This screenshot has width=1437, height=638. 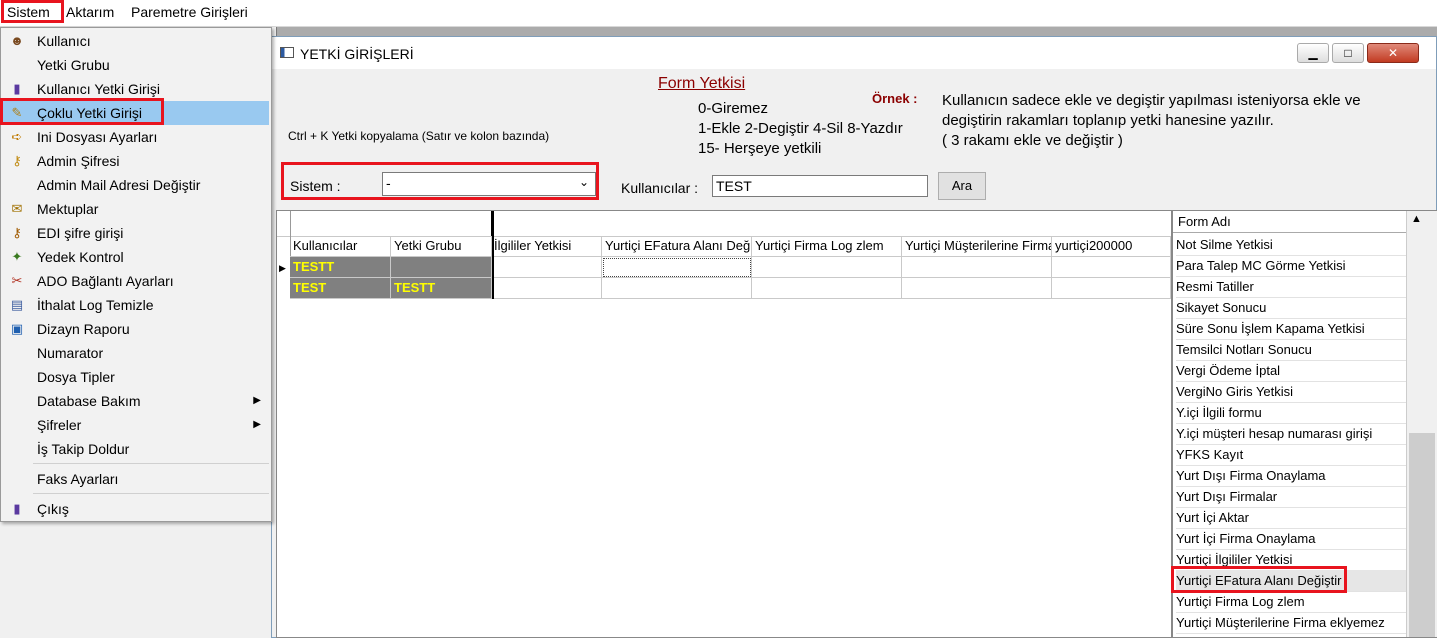 What do you see at coordinates (136, 41) in the screenshot?
I see `menu-item-0: ☻ Kullanıcı` at bounding box center [136, 41].